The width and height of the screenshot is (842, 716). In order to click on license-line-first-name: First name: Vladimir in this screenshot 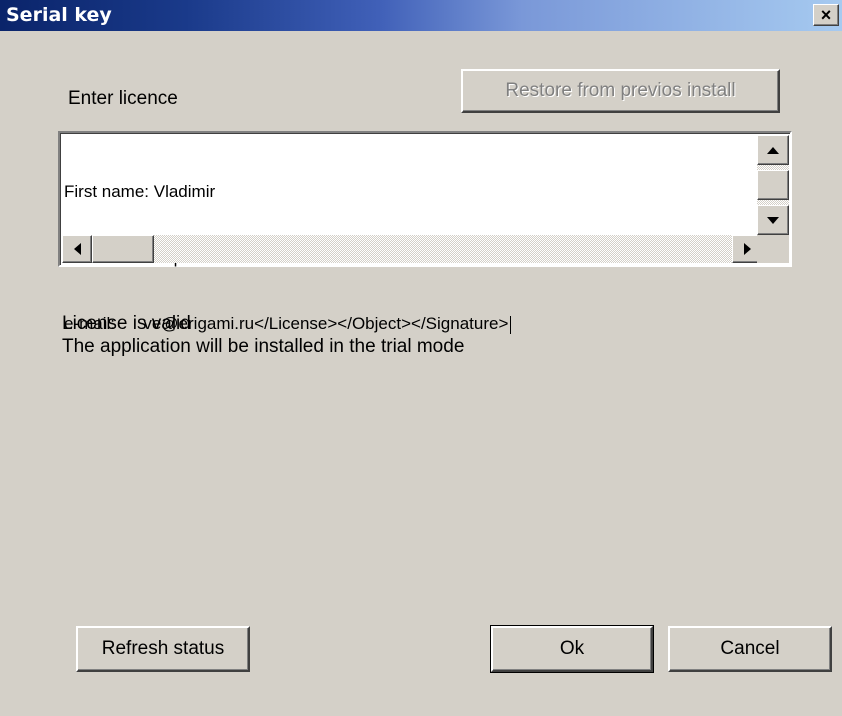, I will do `click(140, 191)`.